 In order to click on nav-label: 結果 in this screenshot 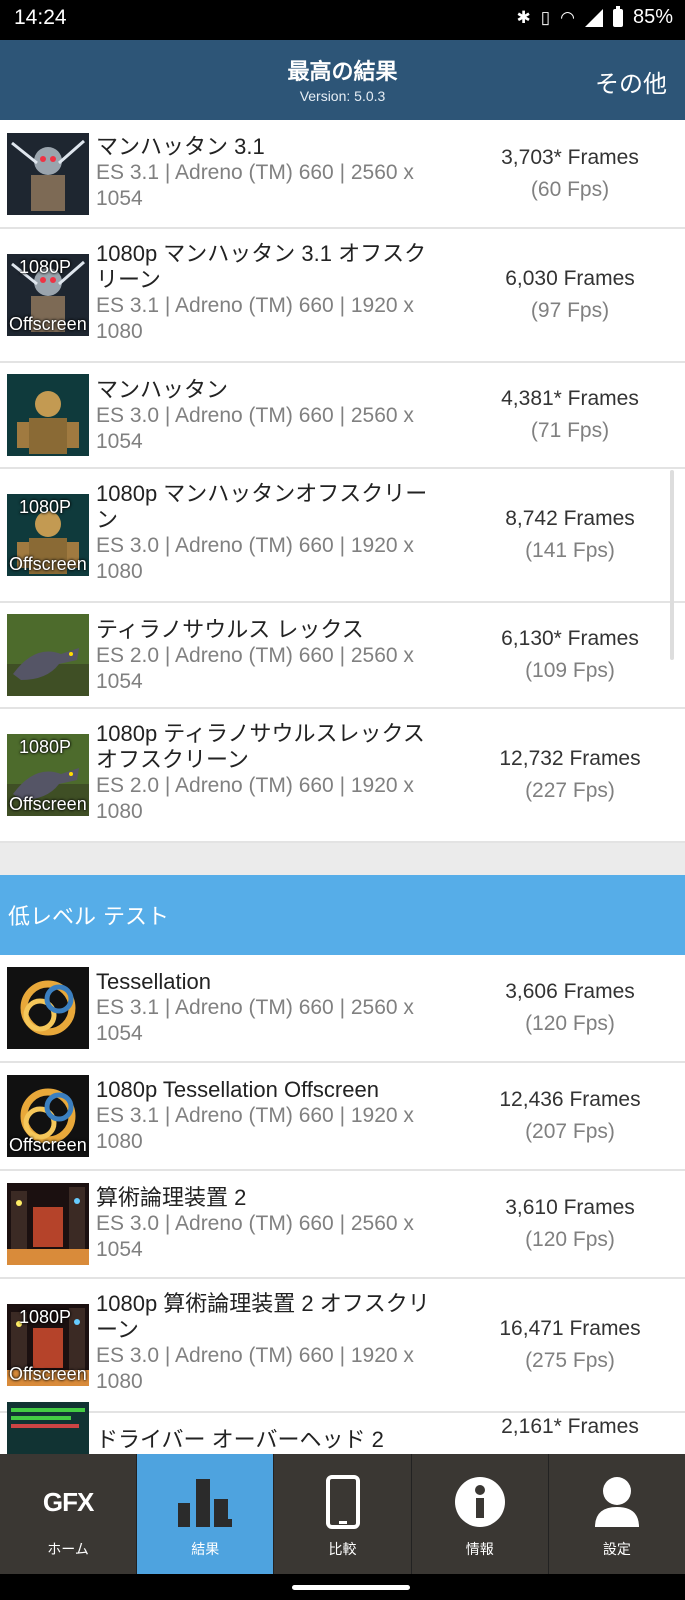, I will do `click(205, 1550)`.